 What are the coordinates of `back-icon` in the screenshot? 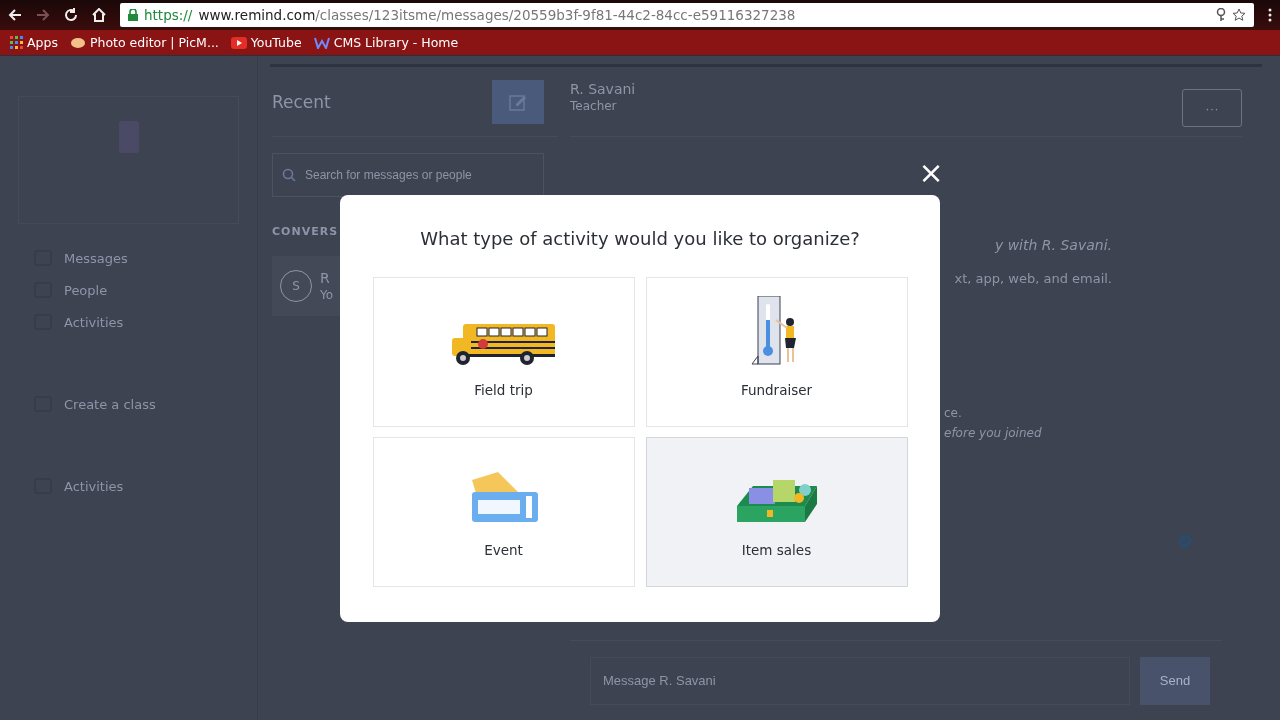 It's located at (15, 15).